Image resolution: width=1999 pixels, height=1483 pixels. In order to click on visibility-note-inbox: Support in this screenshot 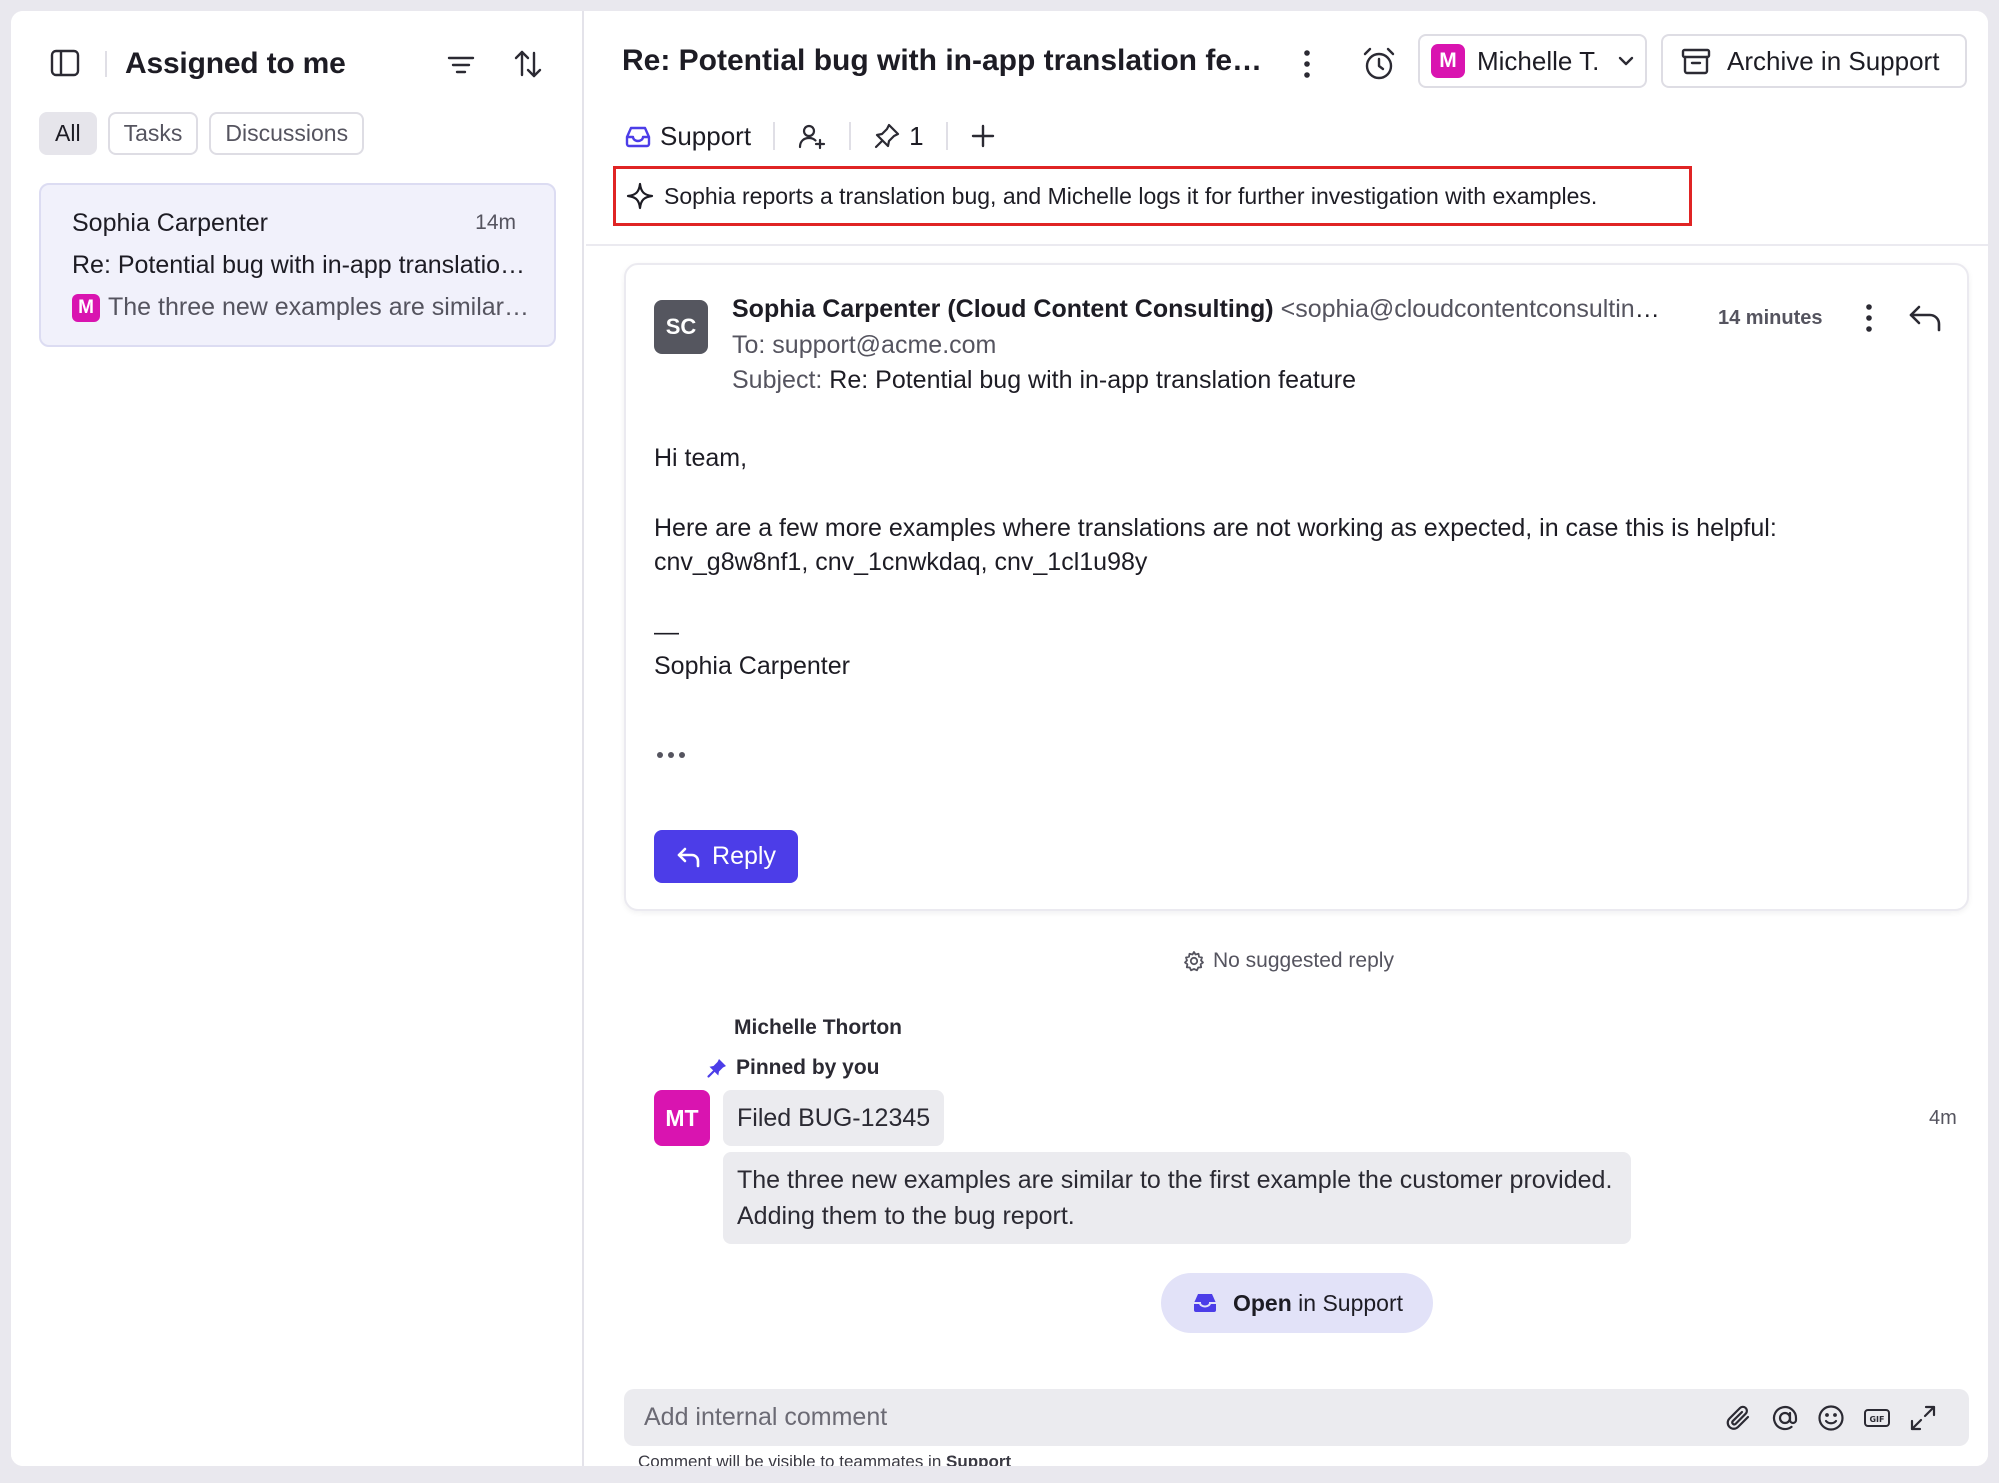, I will do `click(979, 1459)`.